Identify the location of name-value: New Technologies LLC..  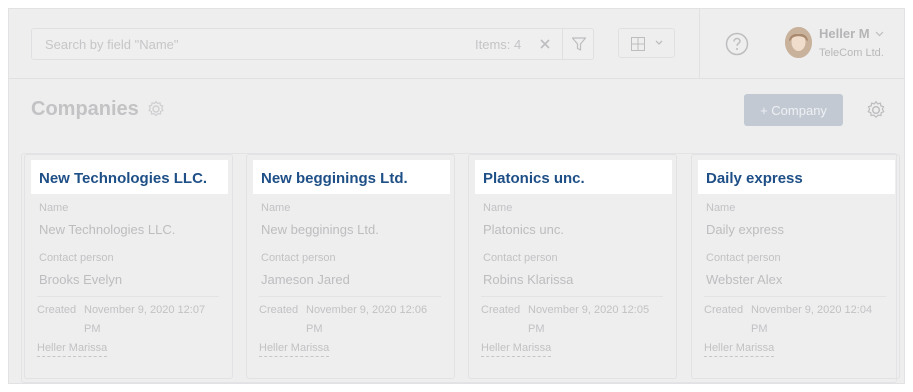
(107, 229).